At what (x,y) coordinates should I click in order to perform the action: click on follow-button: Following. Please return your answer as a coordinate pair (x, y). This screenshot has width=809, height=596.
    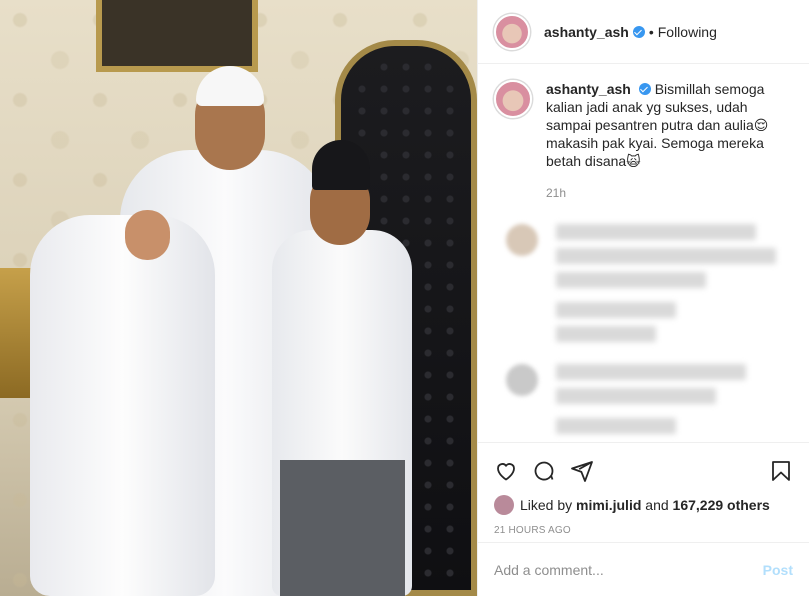
    Looking at the image, I should click on (687, 32).